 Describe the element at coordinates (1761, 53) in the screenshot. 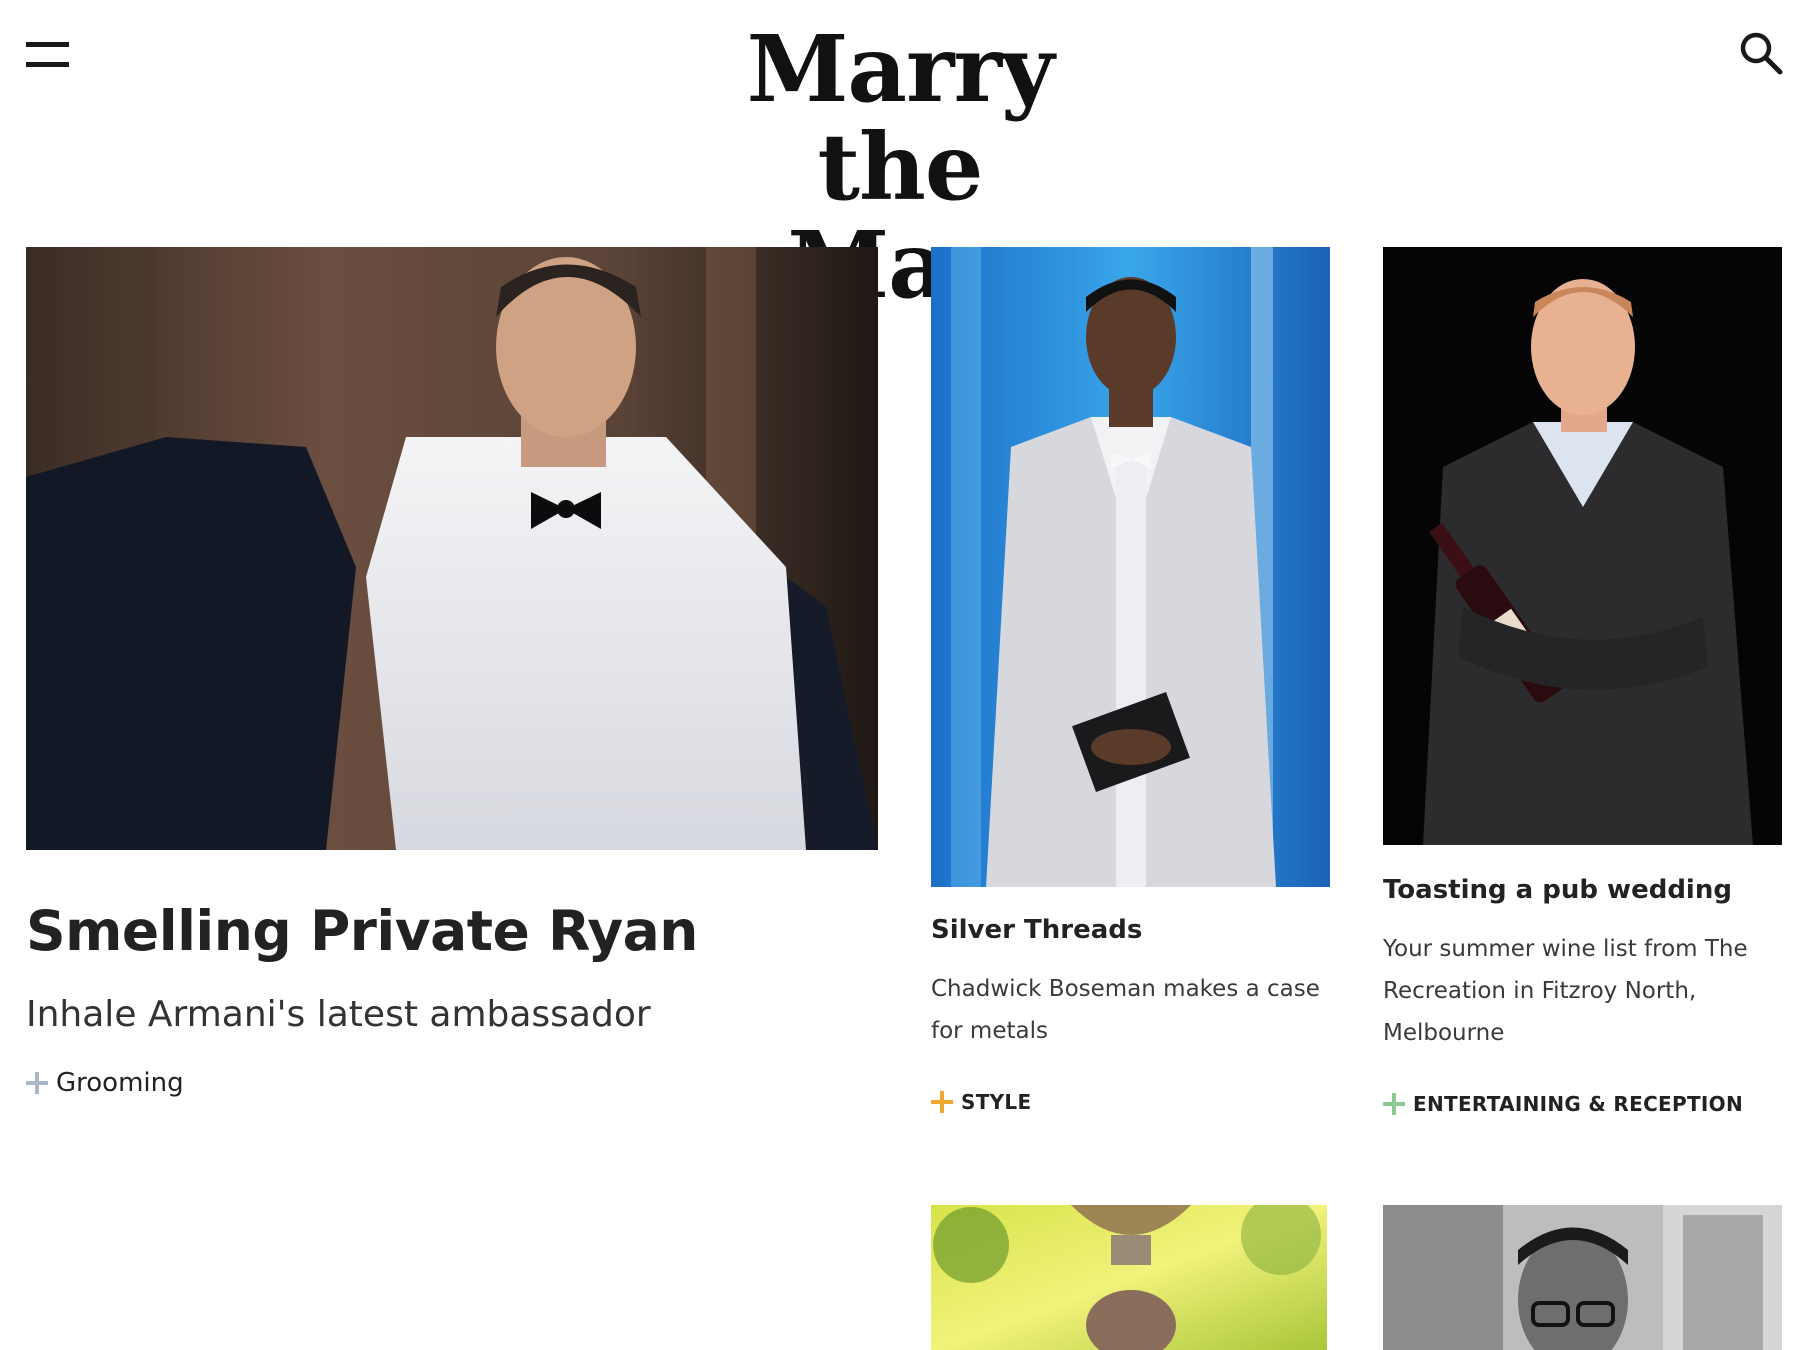

I see `search-icon` at that location.